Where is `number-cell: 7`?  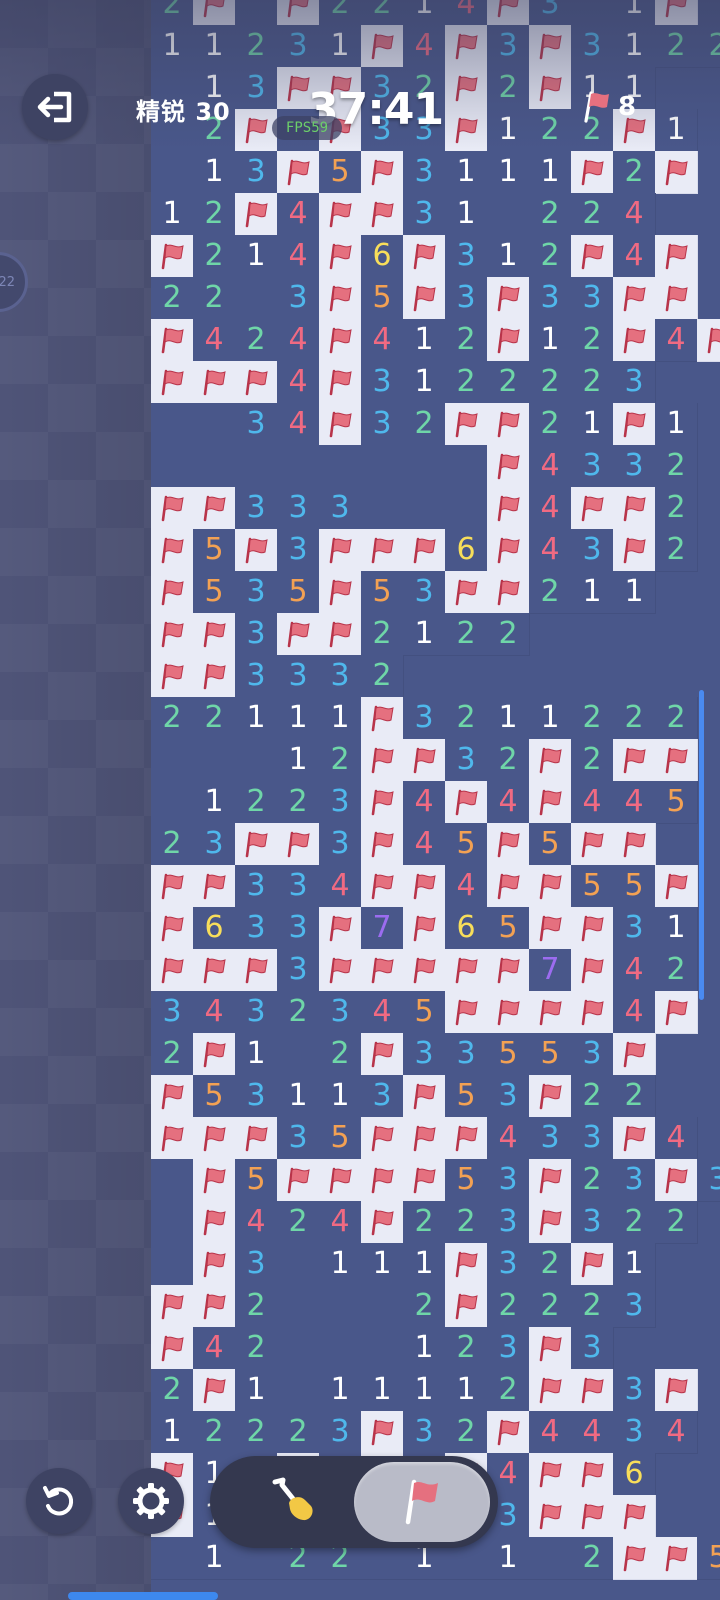
number-cell: 7 is located at coordinates (550, 970).